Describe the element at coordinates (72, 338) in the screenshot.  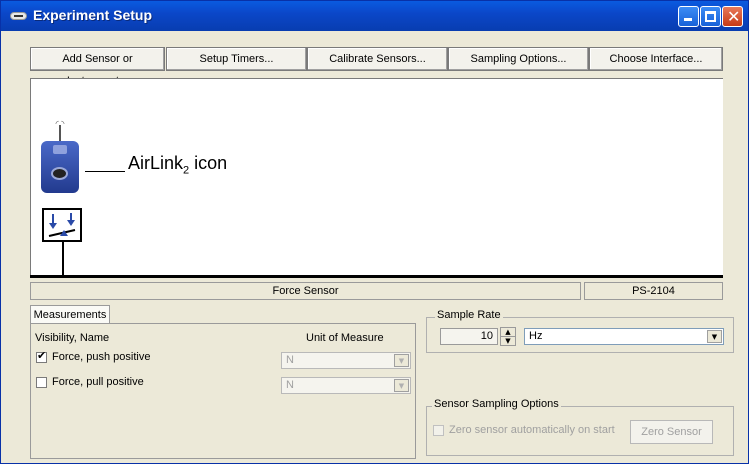
I see `visibility-name-header: Visibility, Name` at that location.